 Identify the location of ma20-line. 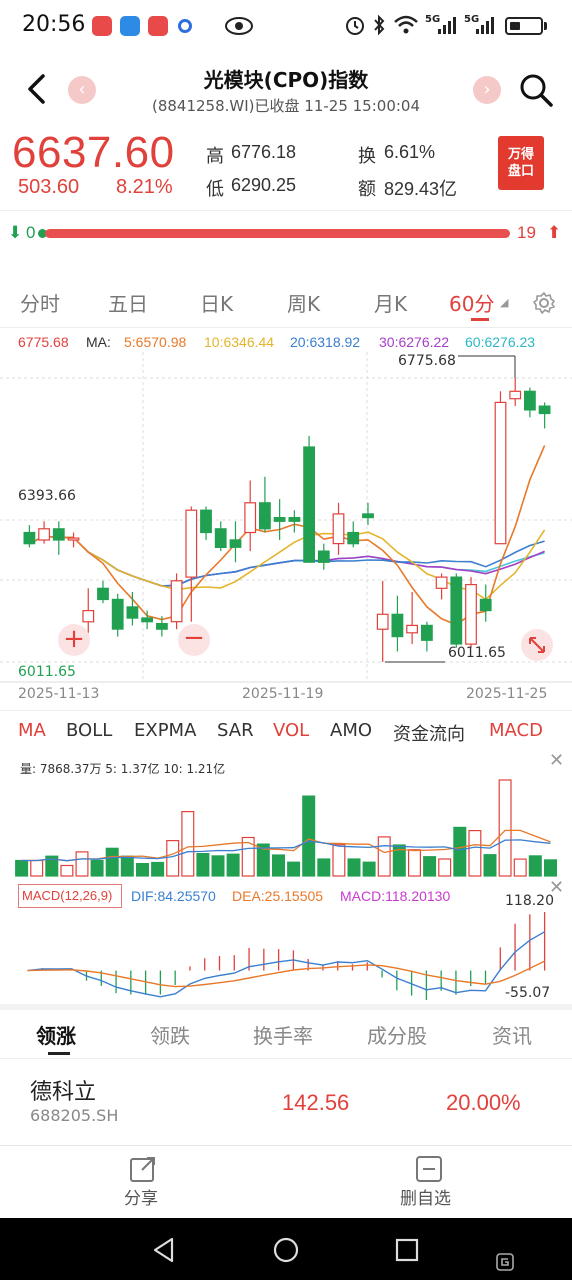
(287, 561).